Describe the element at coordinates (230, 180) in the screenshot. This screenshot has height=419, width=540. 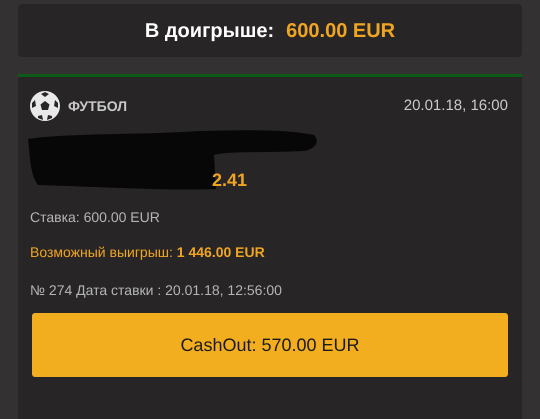
I see `odds-value: 2.41` at that location.